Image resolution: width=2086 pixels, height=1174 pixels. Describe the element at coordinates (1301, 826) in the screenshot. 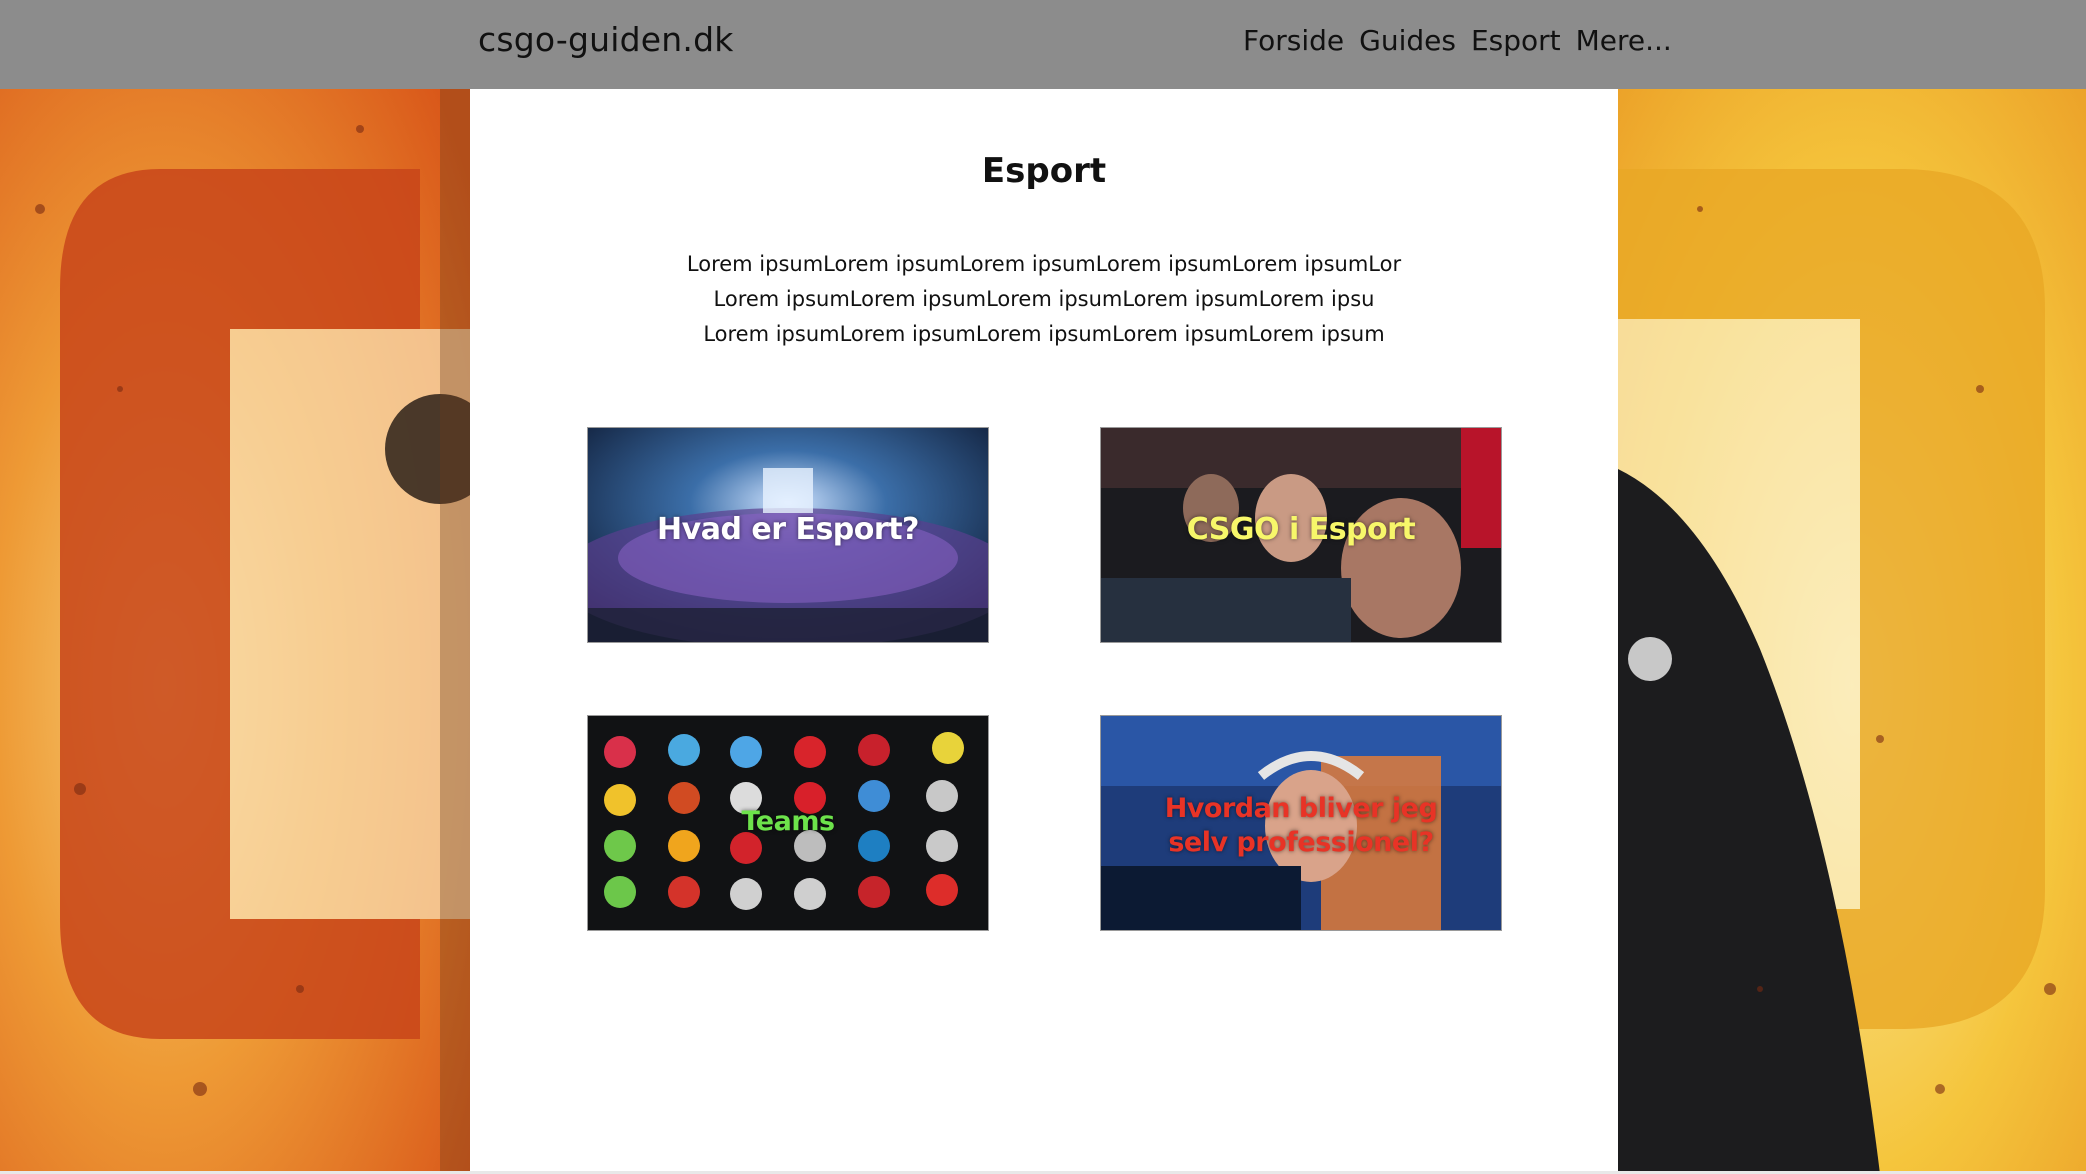

I see `card-title: Hvordan bliver jeg selv professionel?` at that location.